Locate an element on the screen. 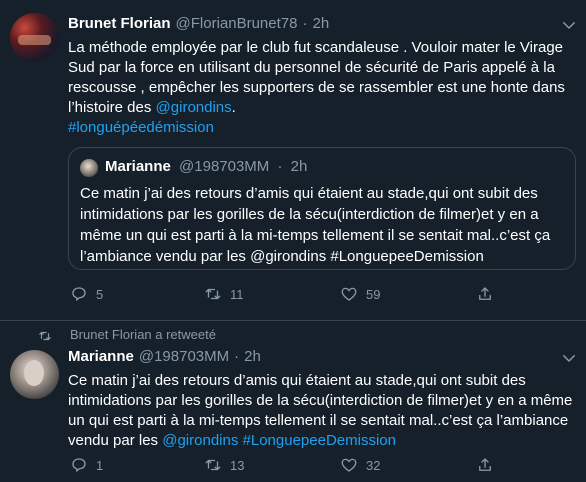 Image resolution: width=586 pixels, height=482 pixels. author-name: Brunet Florian is located at coordinates (119, 23).